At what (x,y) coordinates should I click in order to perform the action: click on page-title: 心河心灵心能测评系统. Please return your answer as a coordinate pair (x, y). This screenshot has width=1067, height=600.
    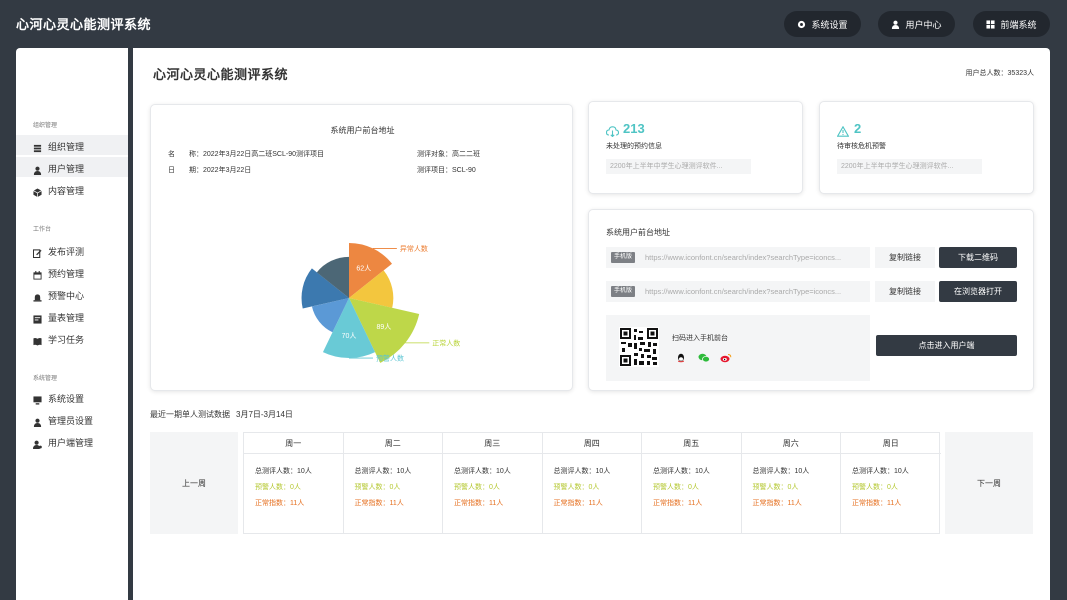
    Looking at the image, I should click on (221, 74).